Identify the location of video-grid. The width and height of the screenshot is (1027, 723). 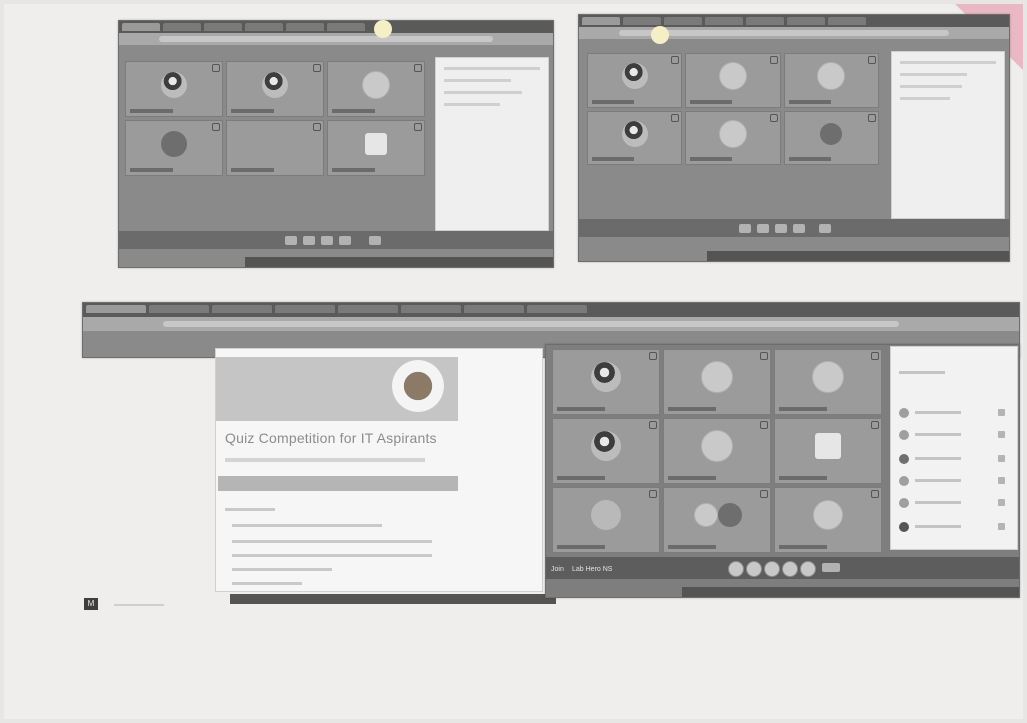
(733, 109).